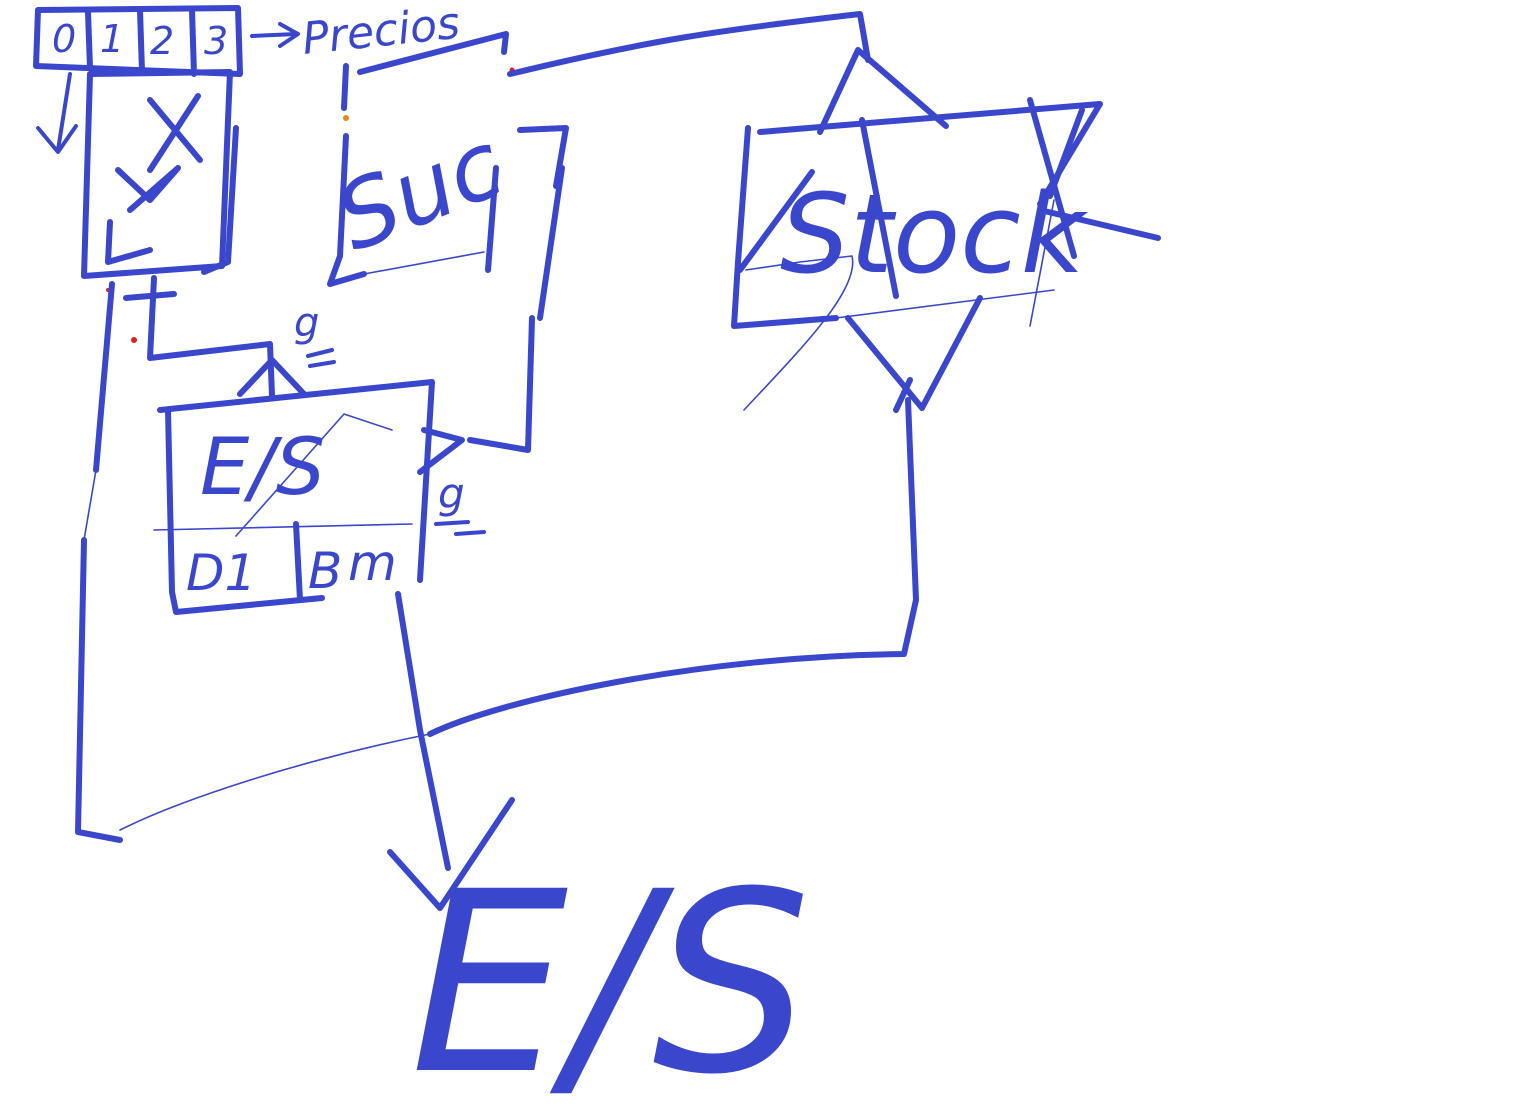  What do you see at coordinates (346, 118) in the screenshot?
I see `orange-dot` at bounding box center [346, 118].